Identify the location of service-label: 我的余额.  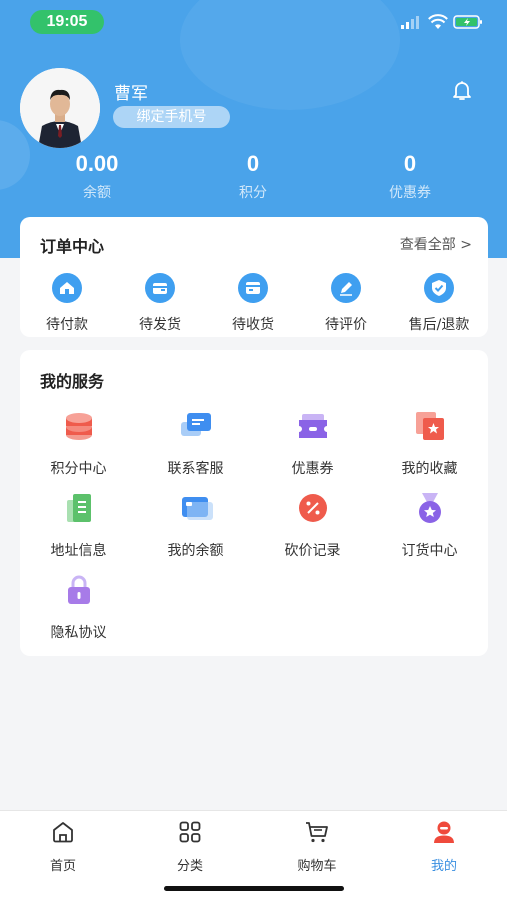
(195, 551).